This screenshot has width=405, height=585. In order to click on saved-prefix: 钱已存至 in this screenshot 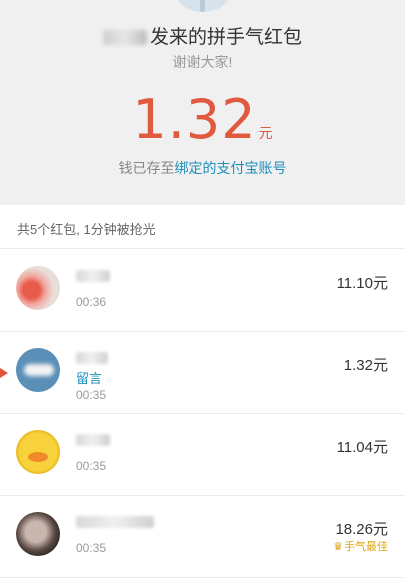, I will do `click(146, 168)`.